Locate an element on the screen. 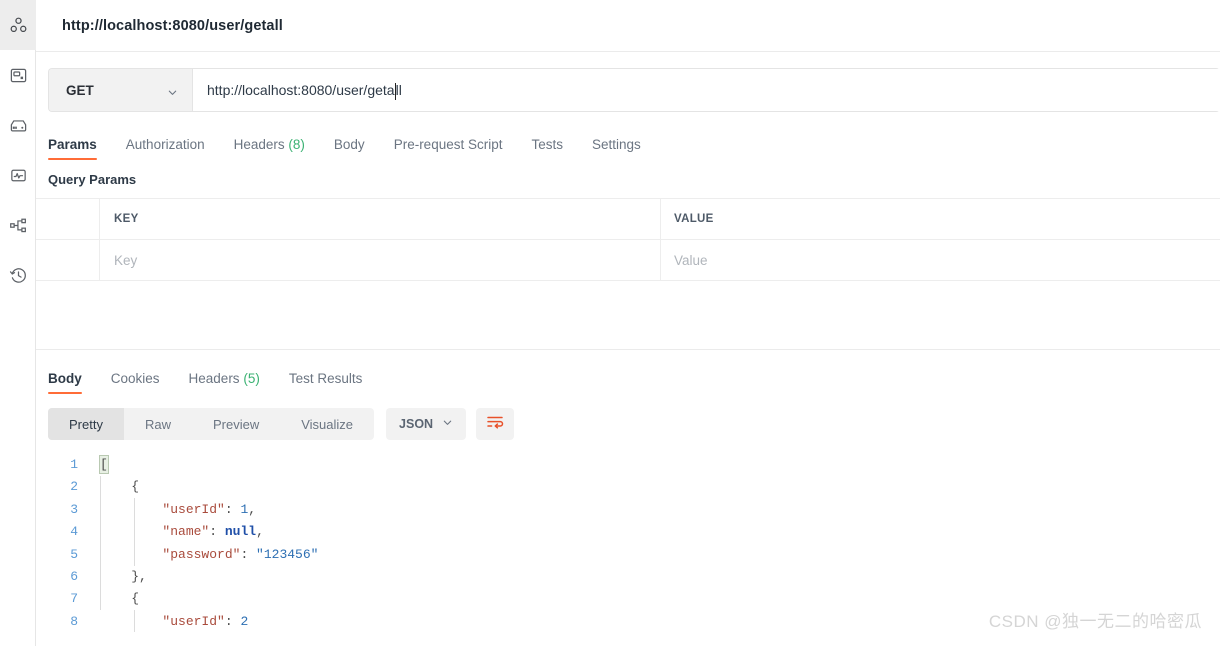 Image resolution: width=1220 pixels, height=646 pixels. table-header-checkbox-cell is located at coordinates (68, 219).